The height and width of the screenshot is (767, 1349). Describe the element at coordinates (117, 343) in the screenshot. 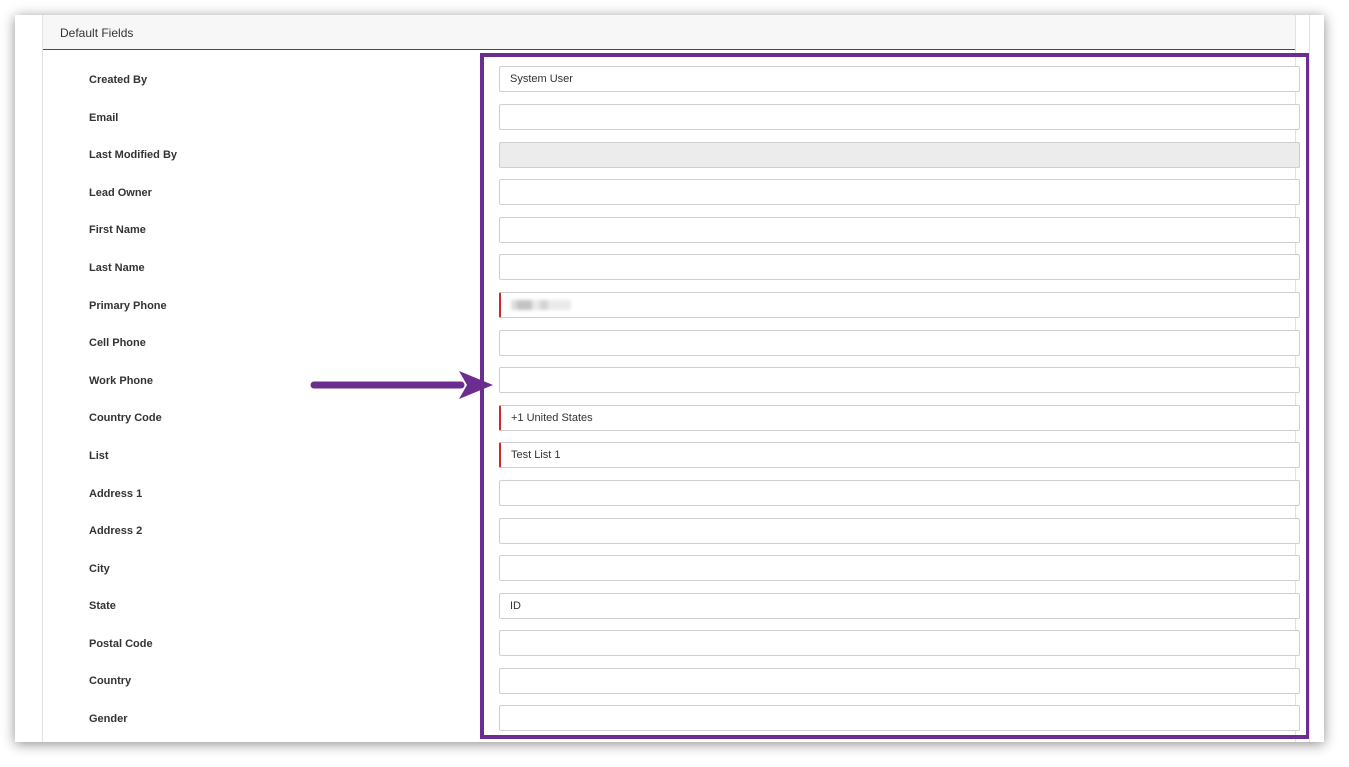

I see `label-cell-phone: Cell Phone` at that location.